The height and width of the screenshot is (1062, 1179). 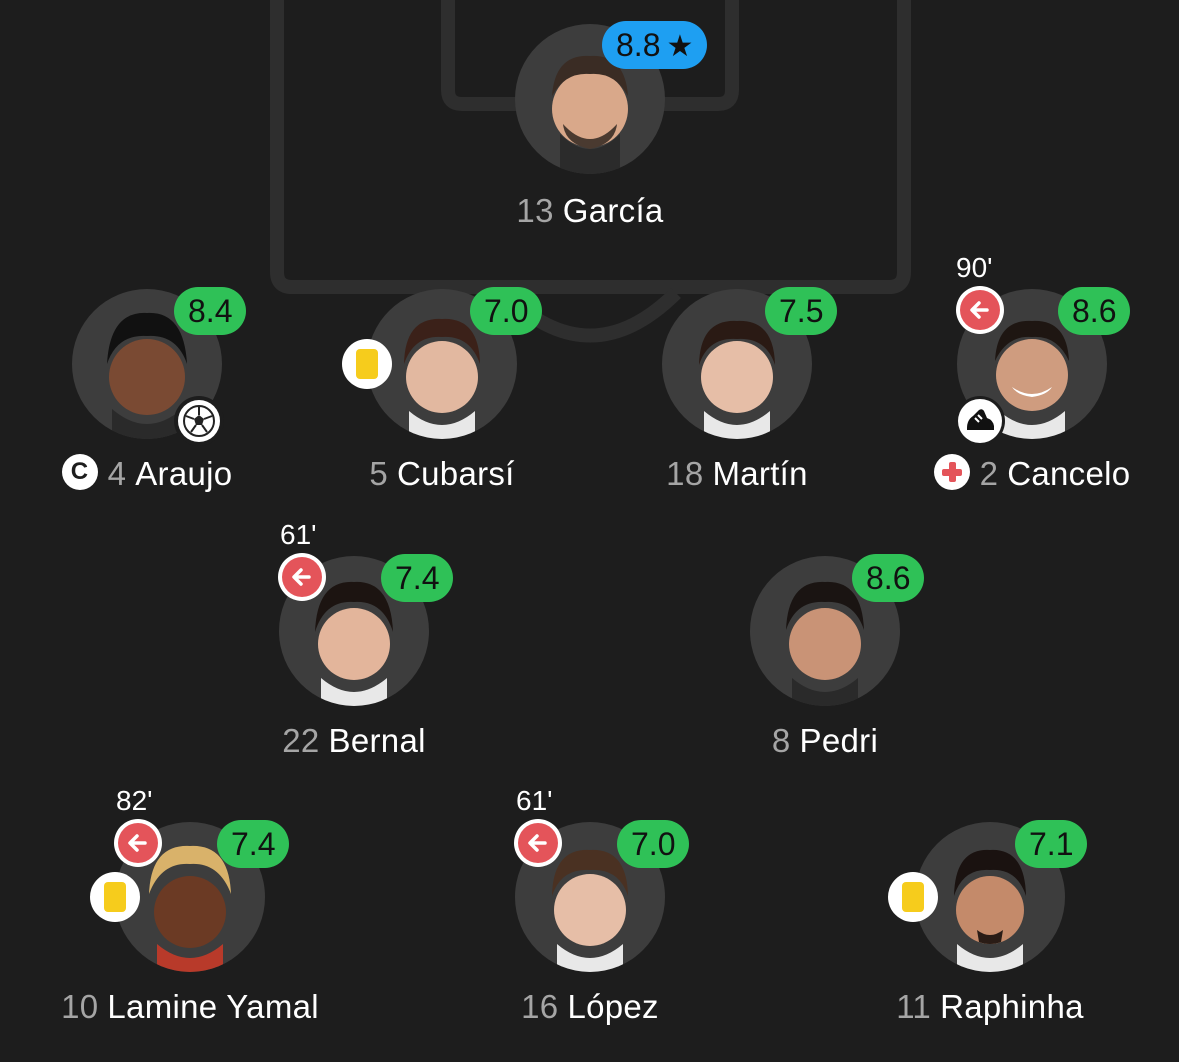 I want to click on player-name-label: 11 Raphinha, so click(x=990, y=1006).